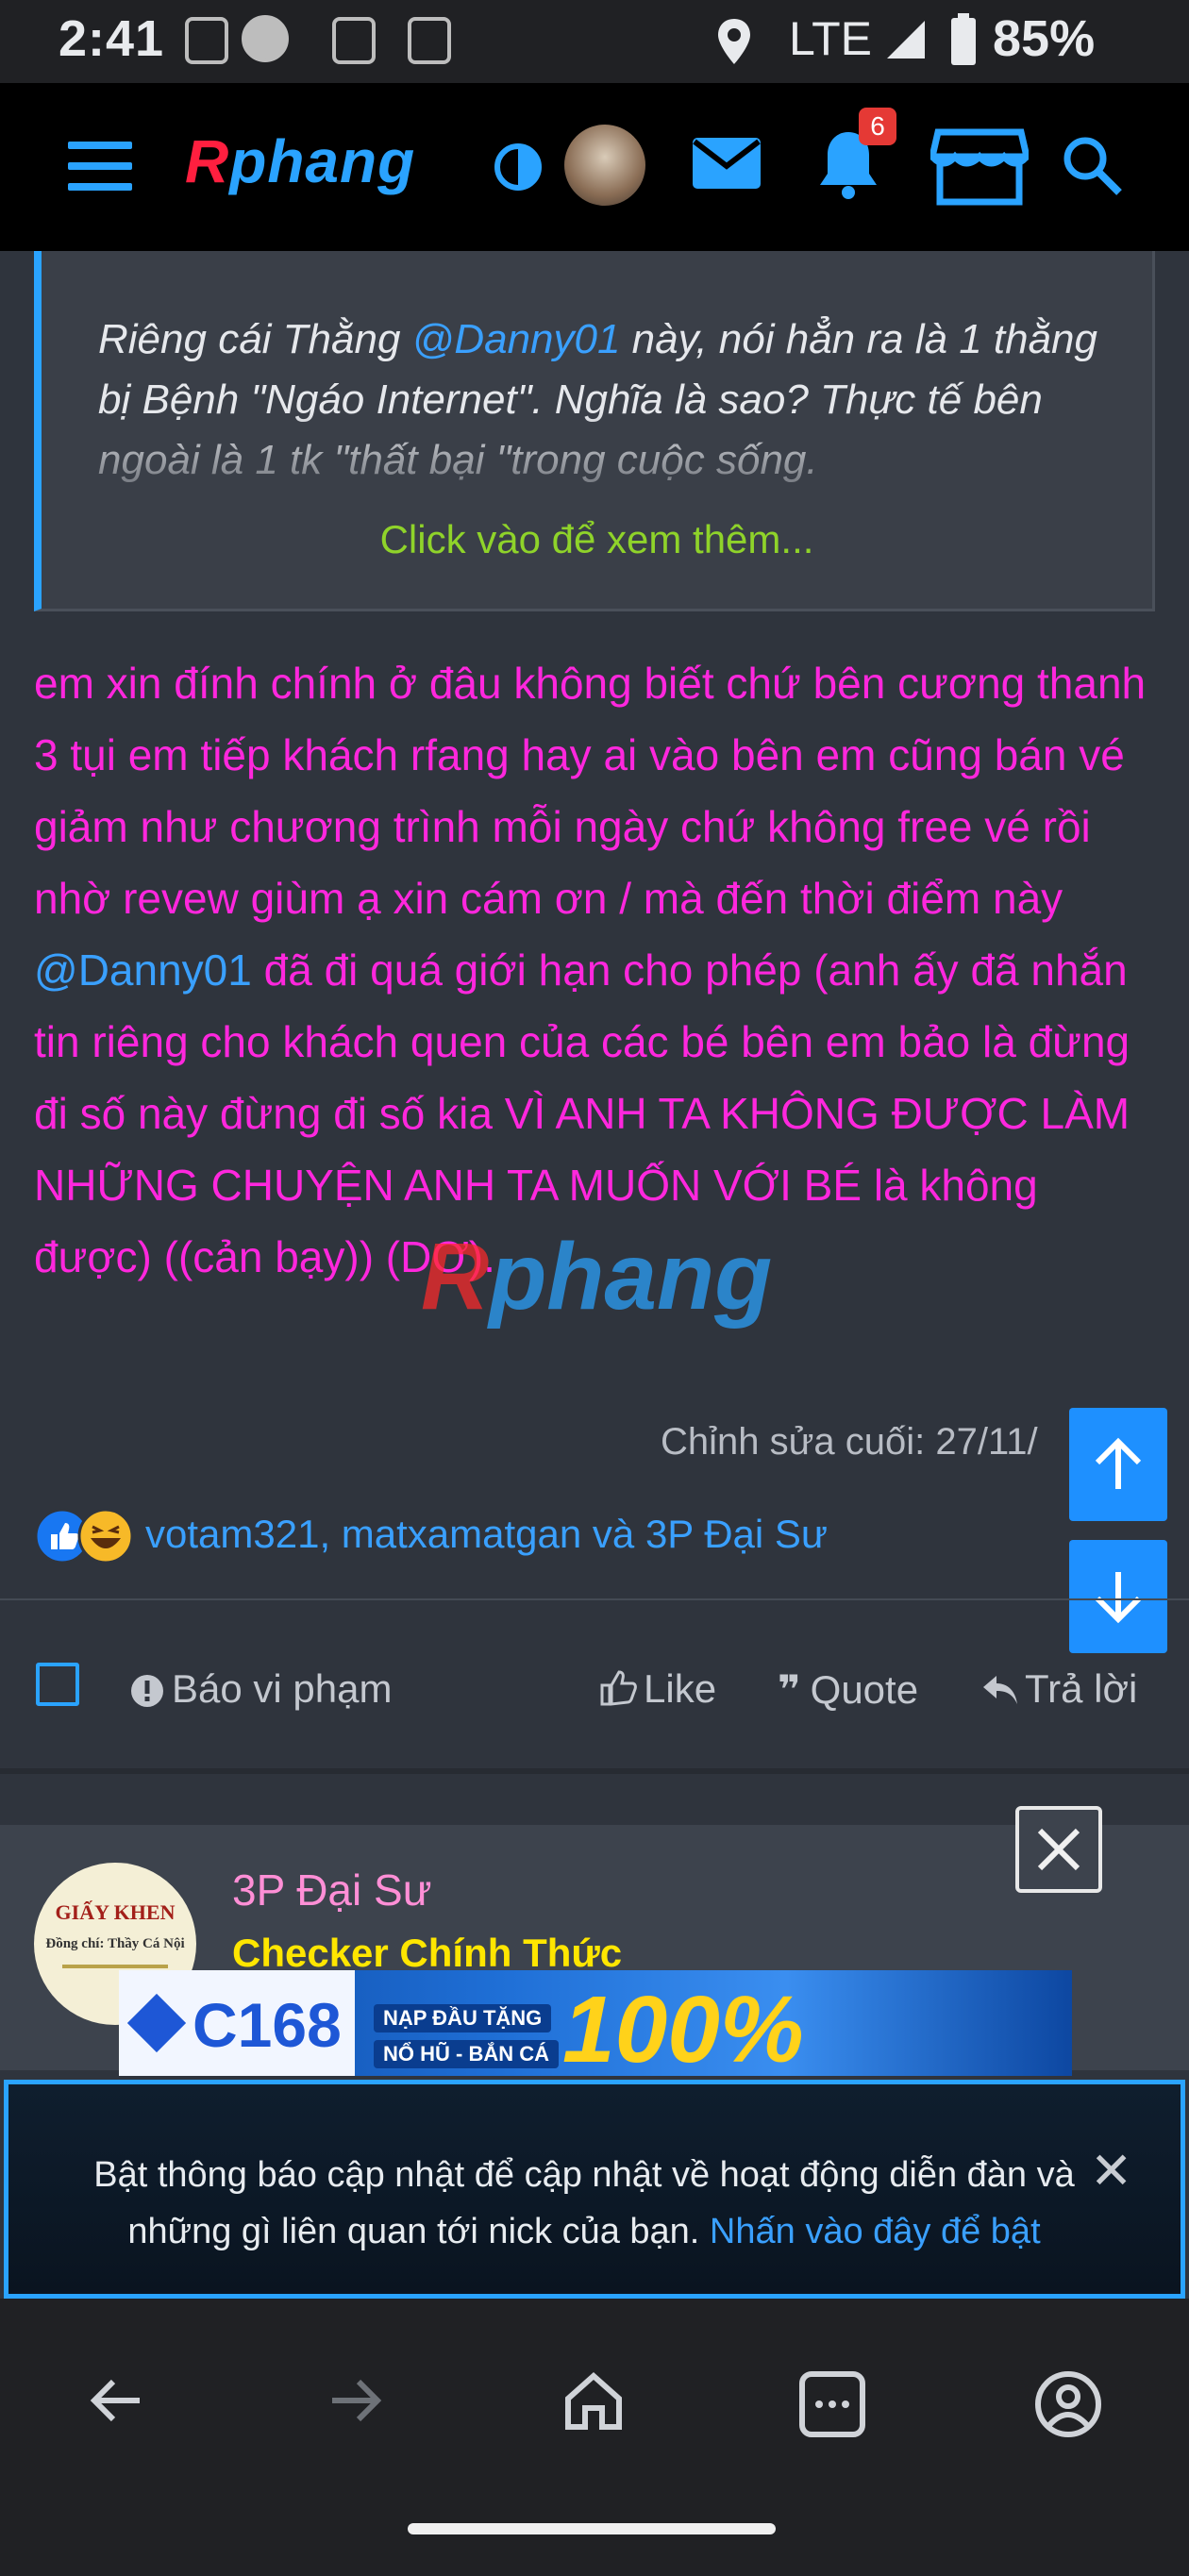  Describe the element at coordinates (1092, 165) in the screenshot. I see `search-icon` at that location.